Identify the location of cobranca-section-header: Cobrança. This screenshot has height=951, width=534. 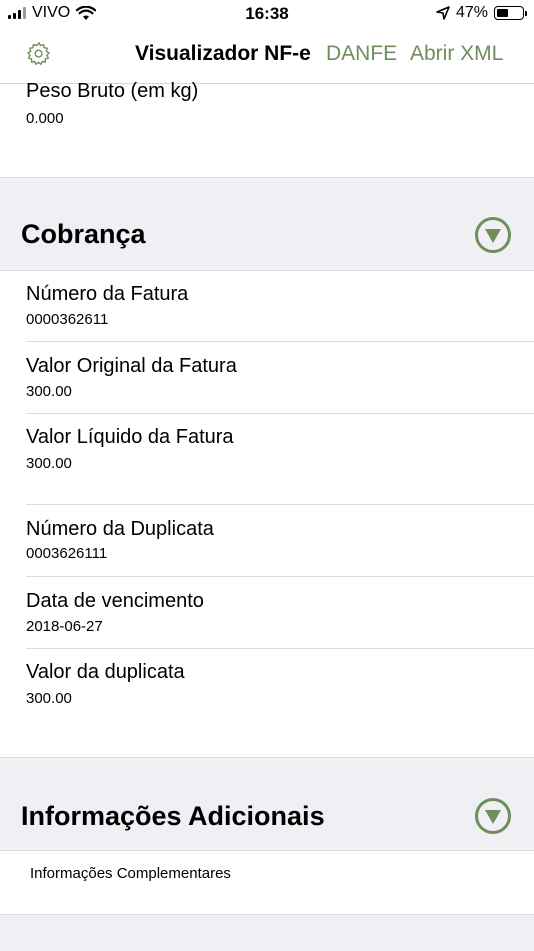
(267, 224).